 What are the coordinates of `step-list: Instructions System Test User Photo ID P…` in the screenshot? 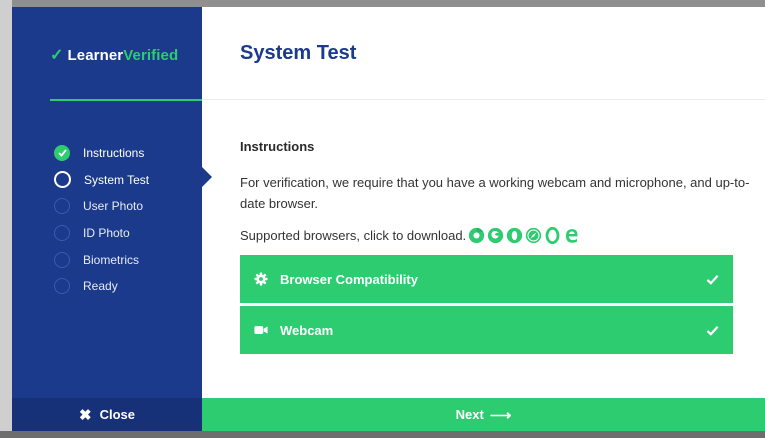 It's located at (101, 220).